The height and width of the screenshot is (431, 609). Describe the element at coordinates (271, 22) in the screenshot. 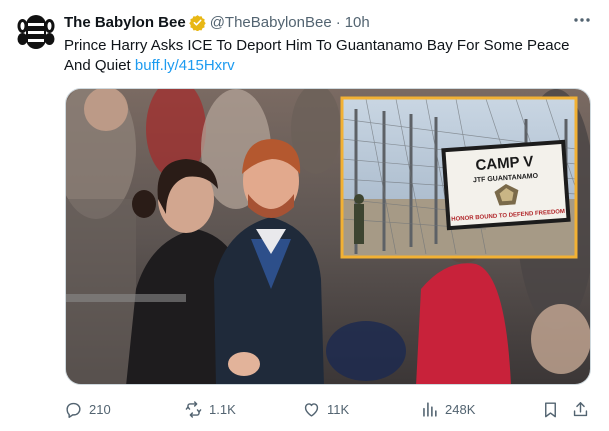

I see `author-handle: @TheBabylonBee` at that location.